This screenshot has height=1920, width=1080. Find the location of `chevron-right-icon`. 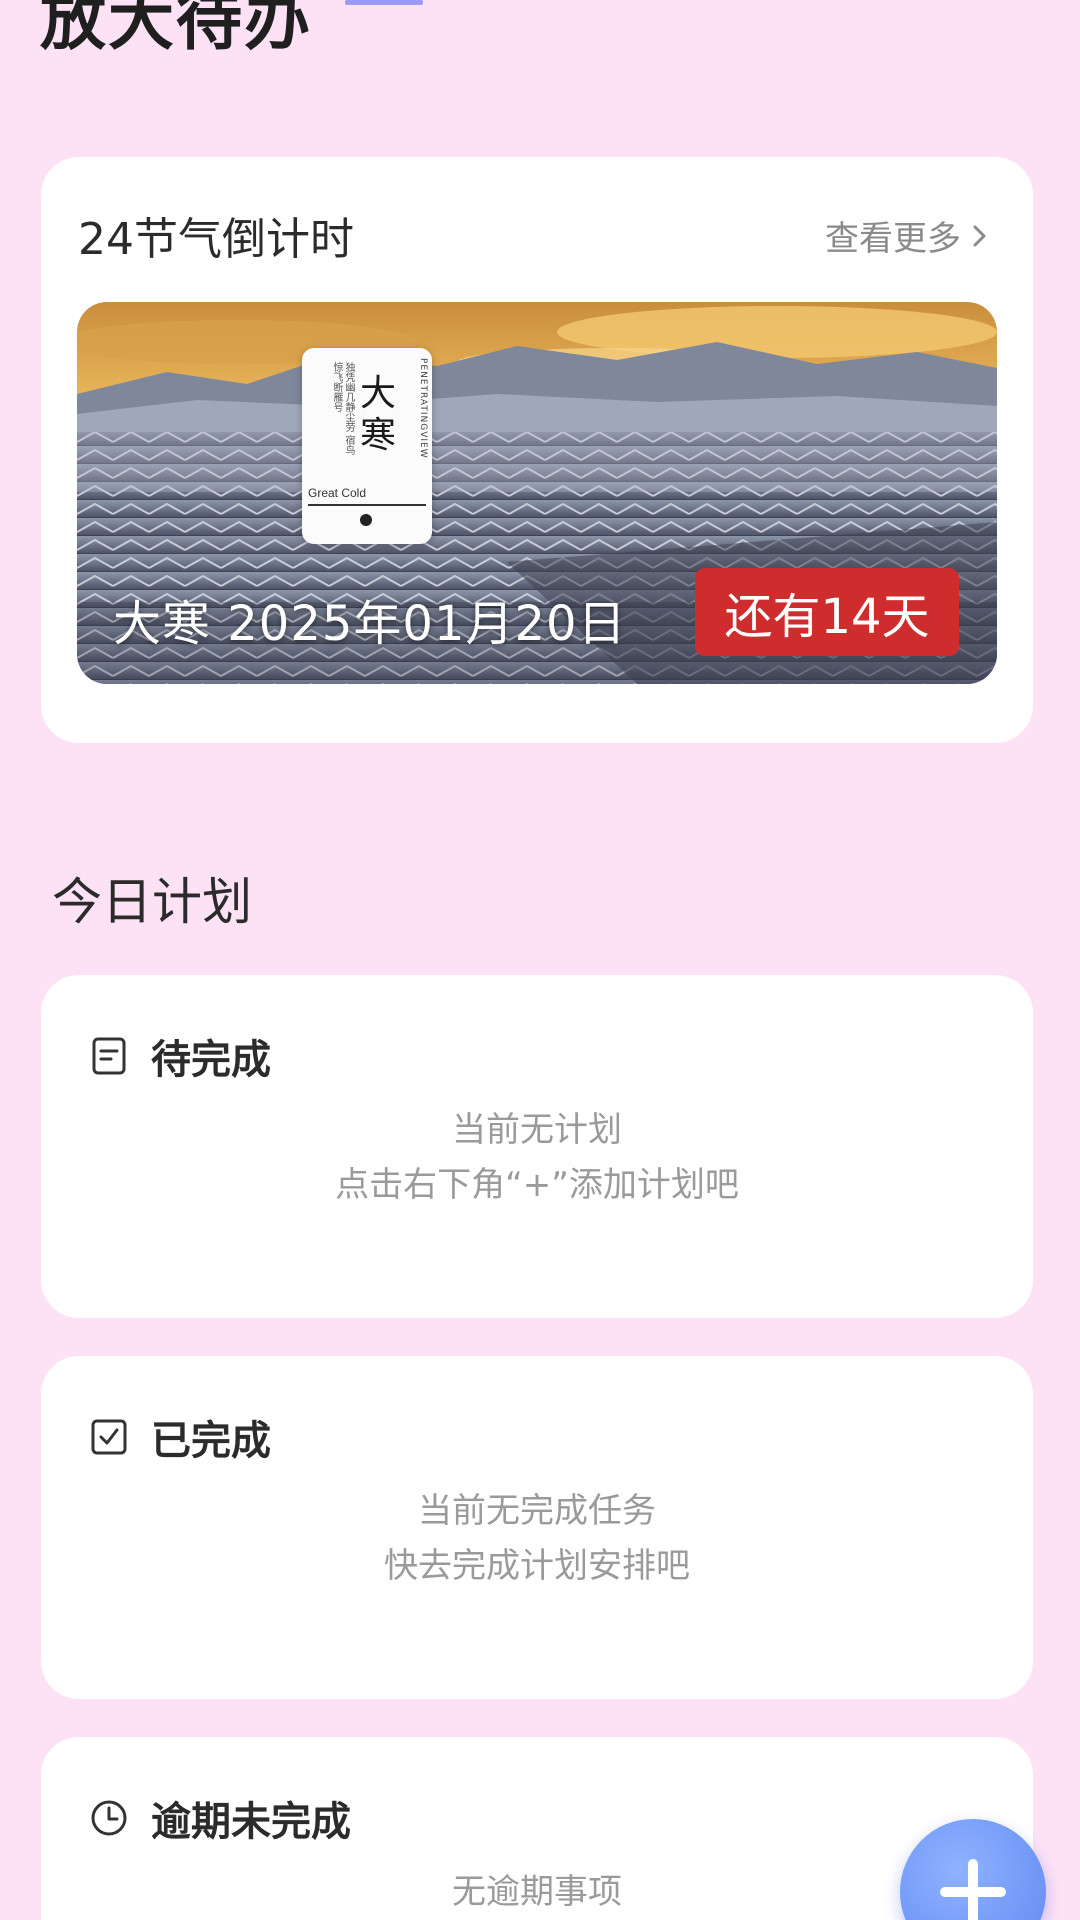

chevron-right-icon is located at coordinates (979, 235).